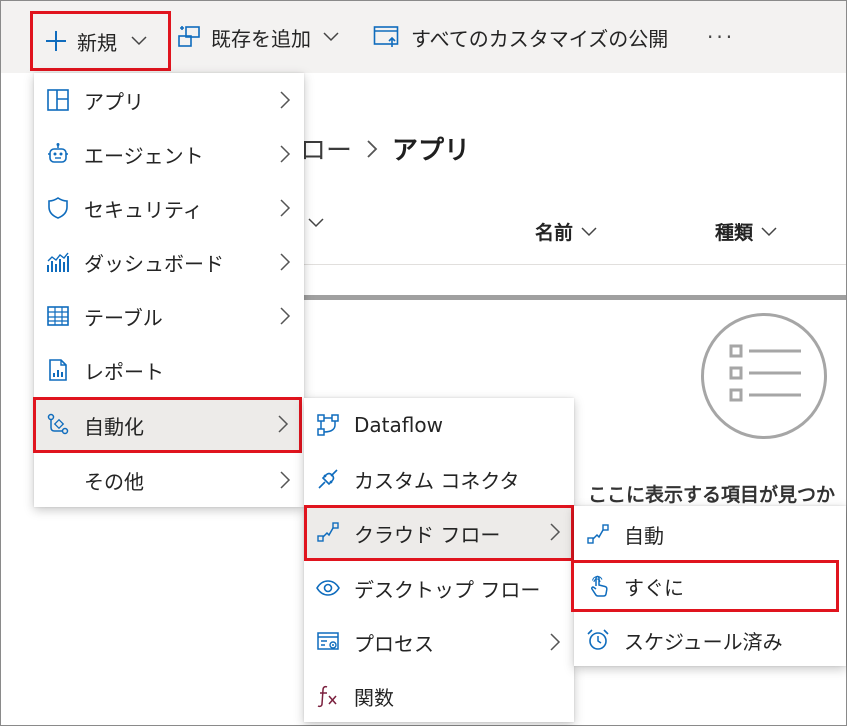  I want to click on menu-item-label: デスクトップ フロー, so click(447, 589).